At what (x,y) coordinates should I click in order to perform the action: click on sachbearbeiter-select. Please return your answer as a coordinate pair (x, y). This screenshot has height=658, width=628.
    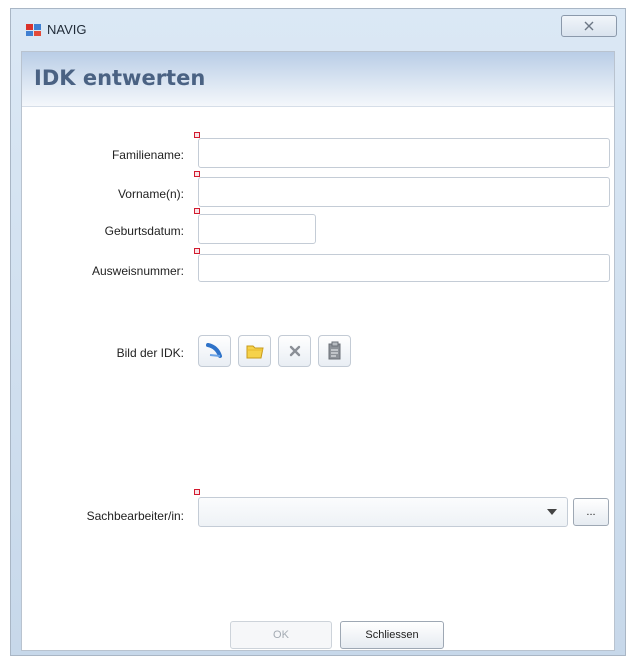
    Looking at the image, I should click on (383, 512).